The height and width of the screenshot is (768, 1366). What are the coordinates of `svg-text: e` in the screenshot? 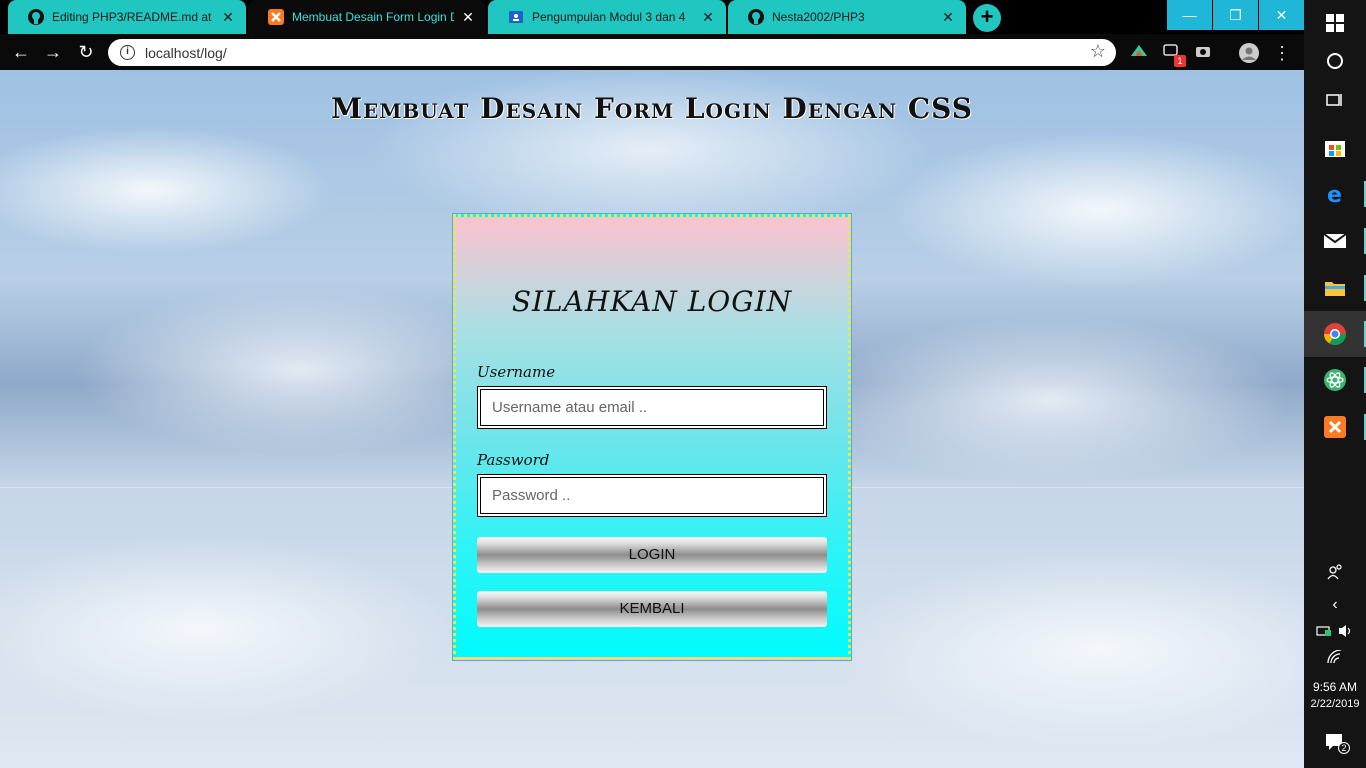 It's located at (1334, 194).